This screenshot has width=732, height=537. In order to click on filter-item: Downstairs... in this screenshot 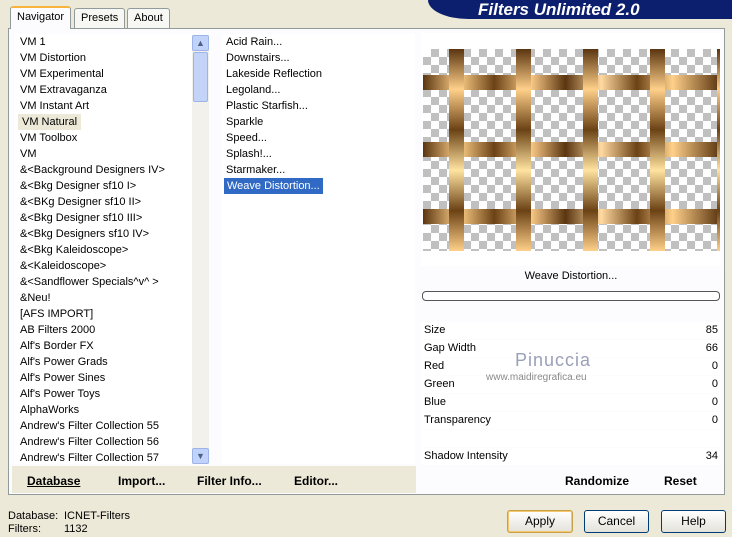, I will do `click(318, 58)`.